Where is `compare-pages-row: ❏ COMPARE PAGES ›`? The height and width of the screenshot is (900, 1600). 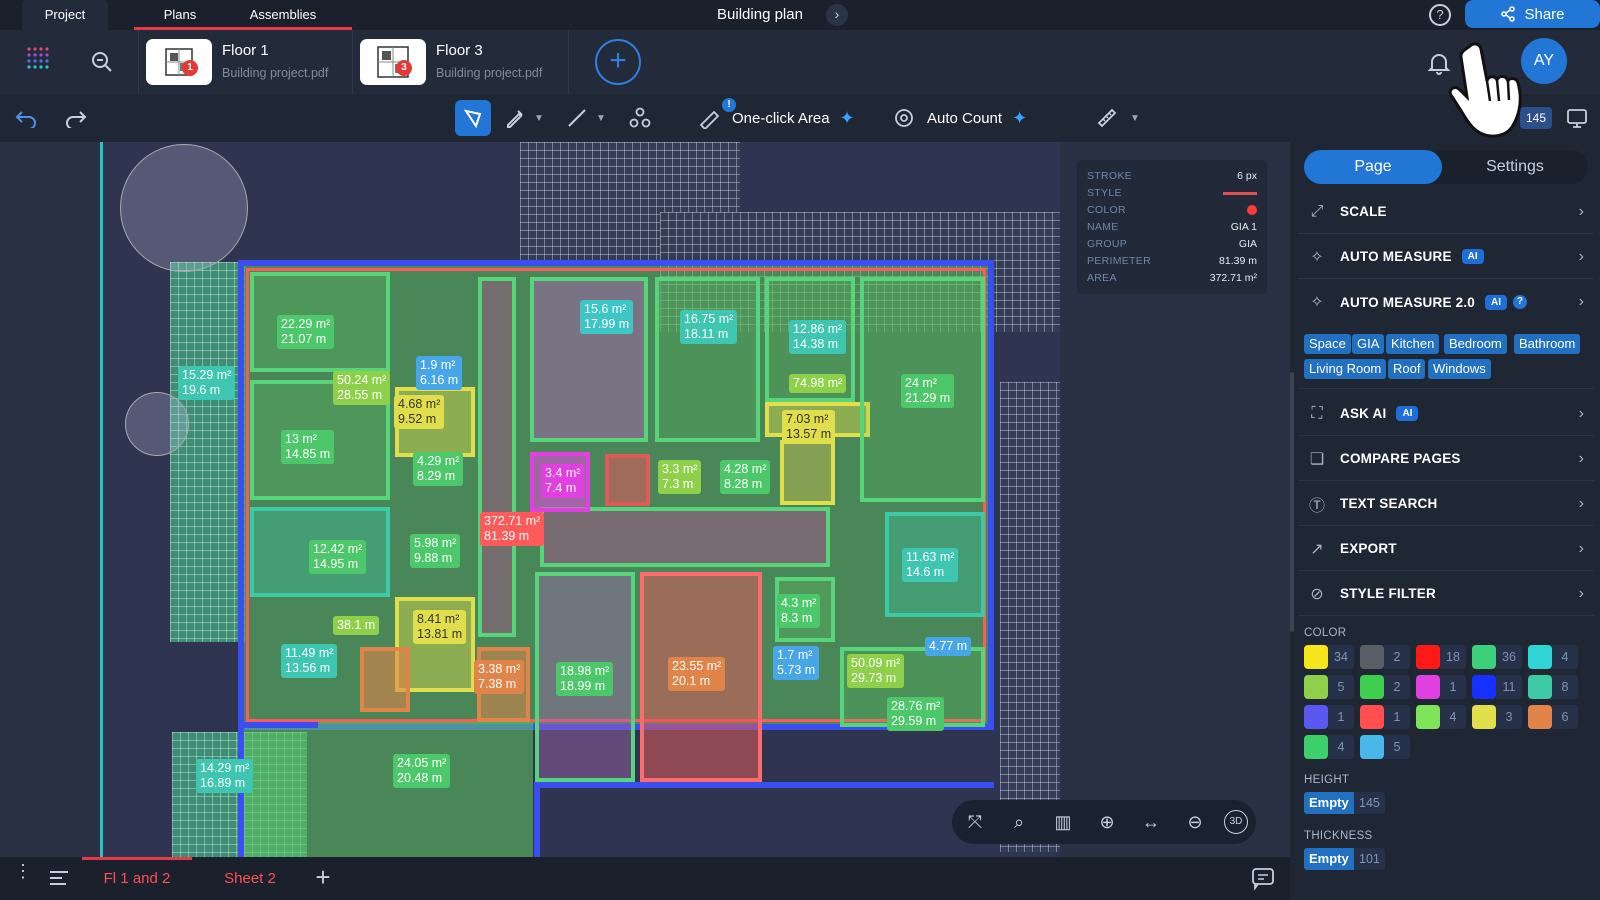 compare-pages-row: ❏ COMPARE PAGES › is located at coordinates (1446, 459).